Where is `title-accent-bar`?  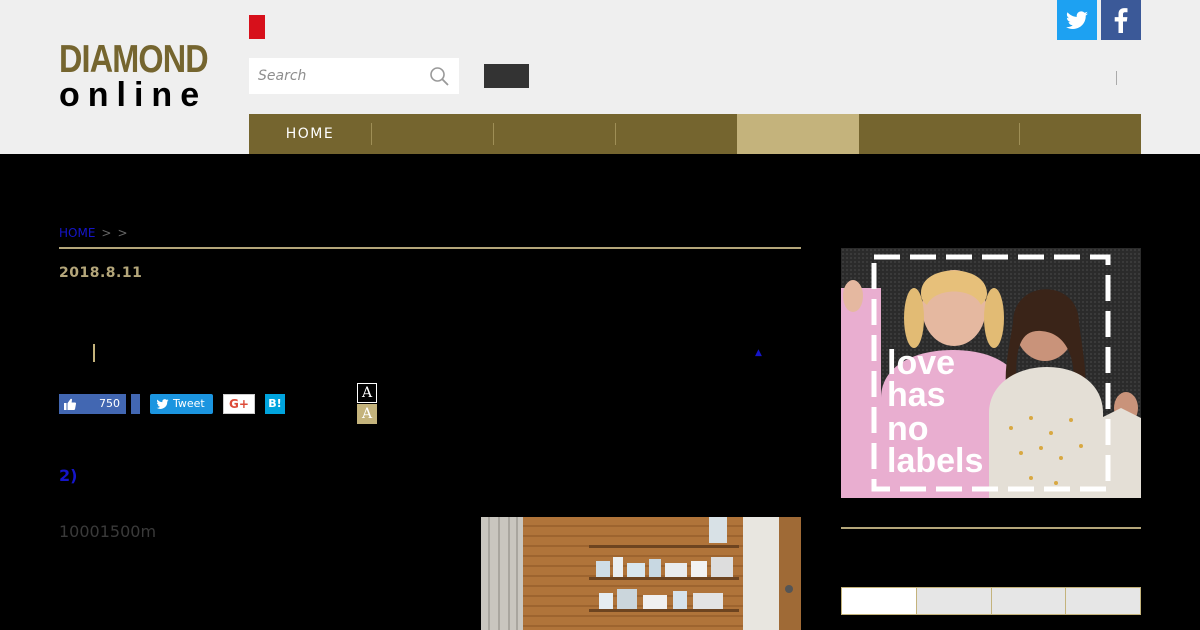
title-accent-bar is located at coordinates (94, 353).